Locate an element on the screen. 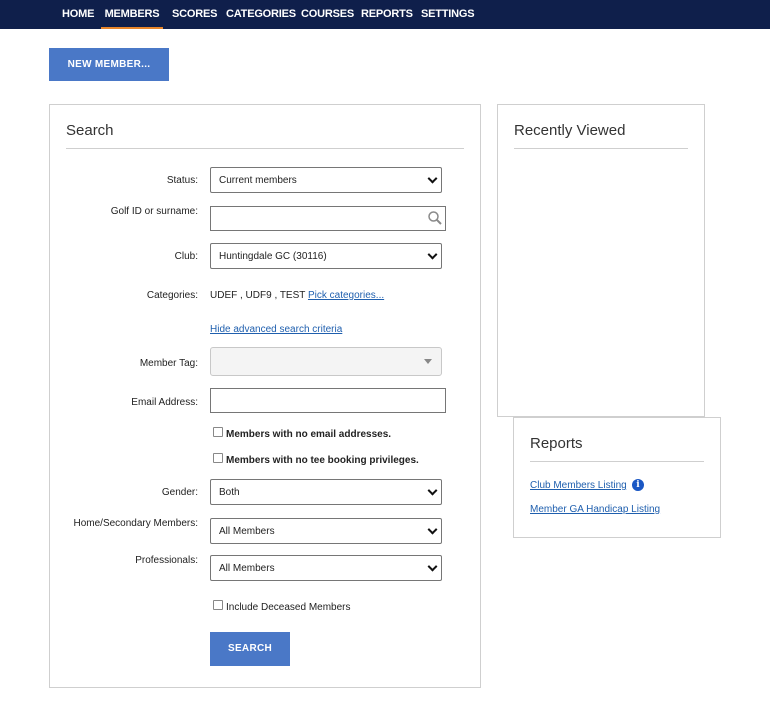 The image size is (770, 725). info-icon: i is located at coordinates (638, 485).